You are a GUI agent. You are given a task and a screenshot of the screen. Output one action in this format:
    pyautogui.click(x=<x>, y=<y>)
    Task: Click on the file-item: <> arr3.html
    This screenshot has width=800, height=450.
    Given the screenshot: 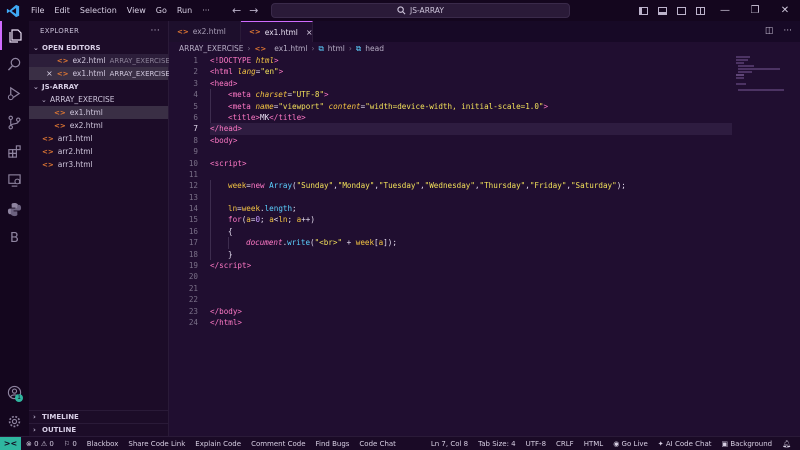 What is the action you would take?
    pyautogui.click(x=98, y=164)
    